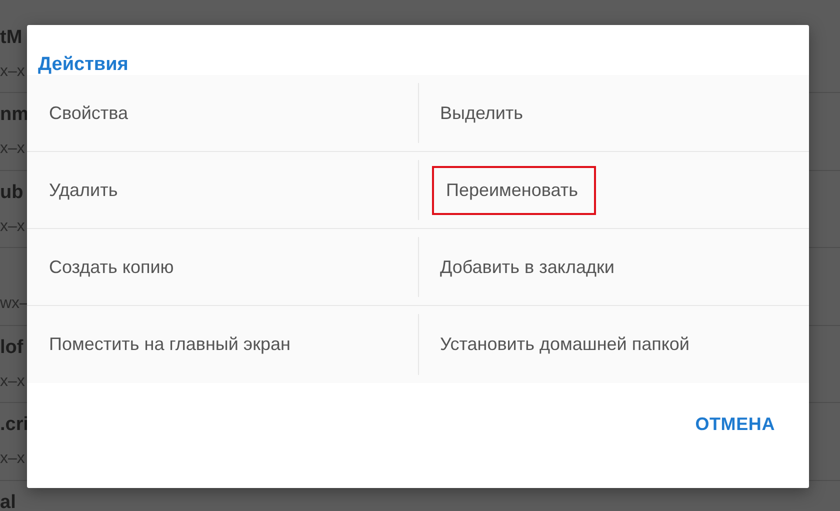 This screenshot has height=511, width=840. I want to click on dialog-title: Действия, so click(82, 63).